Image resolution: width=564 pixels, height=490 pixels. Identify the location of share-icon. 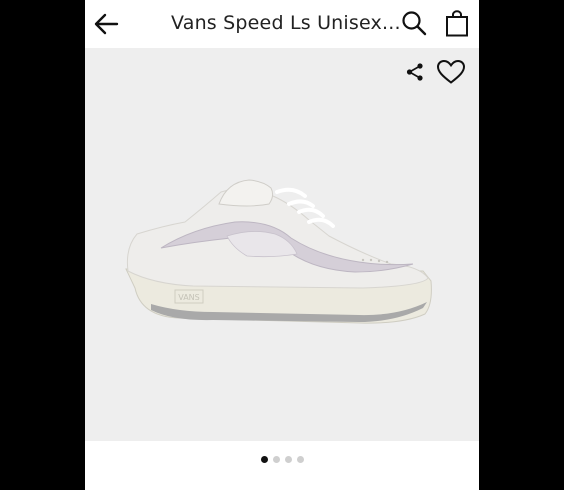
(414, 72).